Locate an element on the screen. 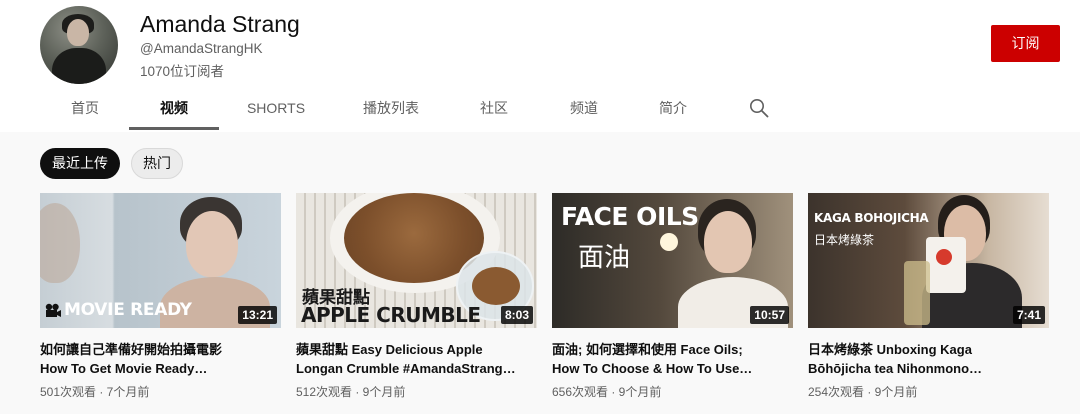 Image resolution: width=1080 pixels, height=414 pixels. video-thumbnail: 蘋果甜點 APPLE CRUMBLE 8:03 is located at coordinates (416, 260).